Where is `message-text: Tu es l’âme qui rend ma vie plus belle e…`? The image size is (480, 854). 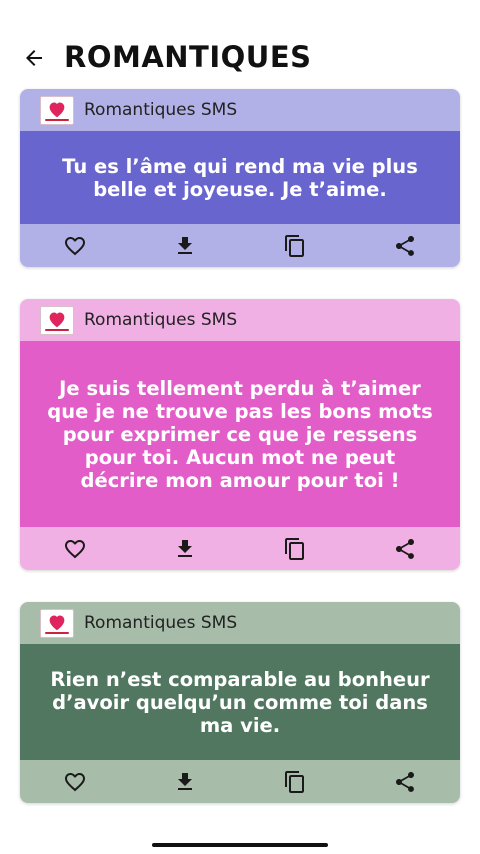 message-text: Tu es l’âme qui rend ma vie plus belle e… is located at coordinates (240, 177).